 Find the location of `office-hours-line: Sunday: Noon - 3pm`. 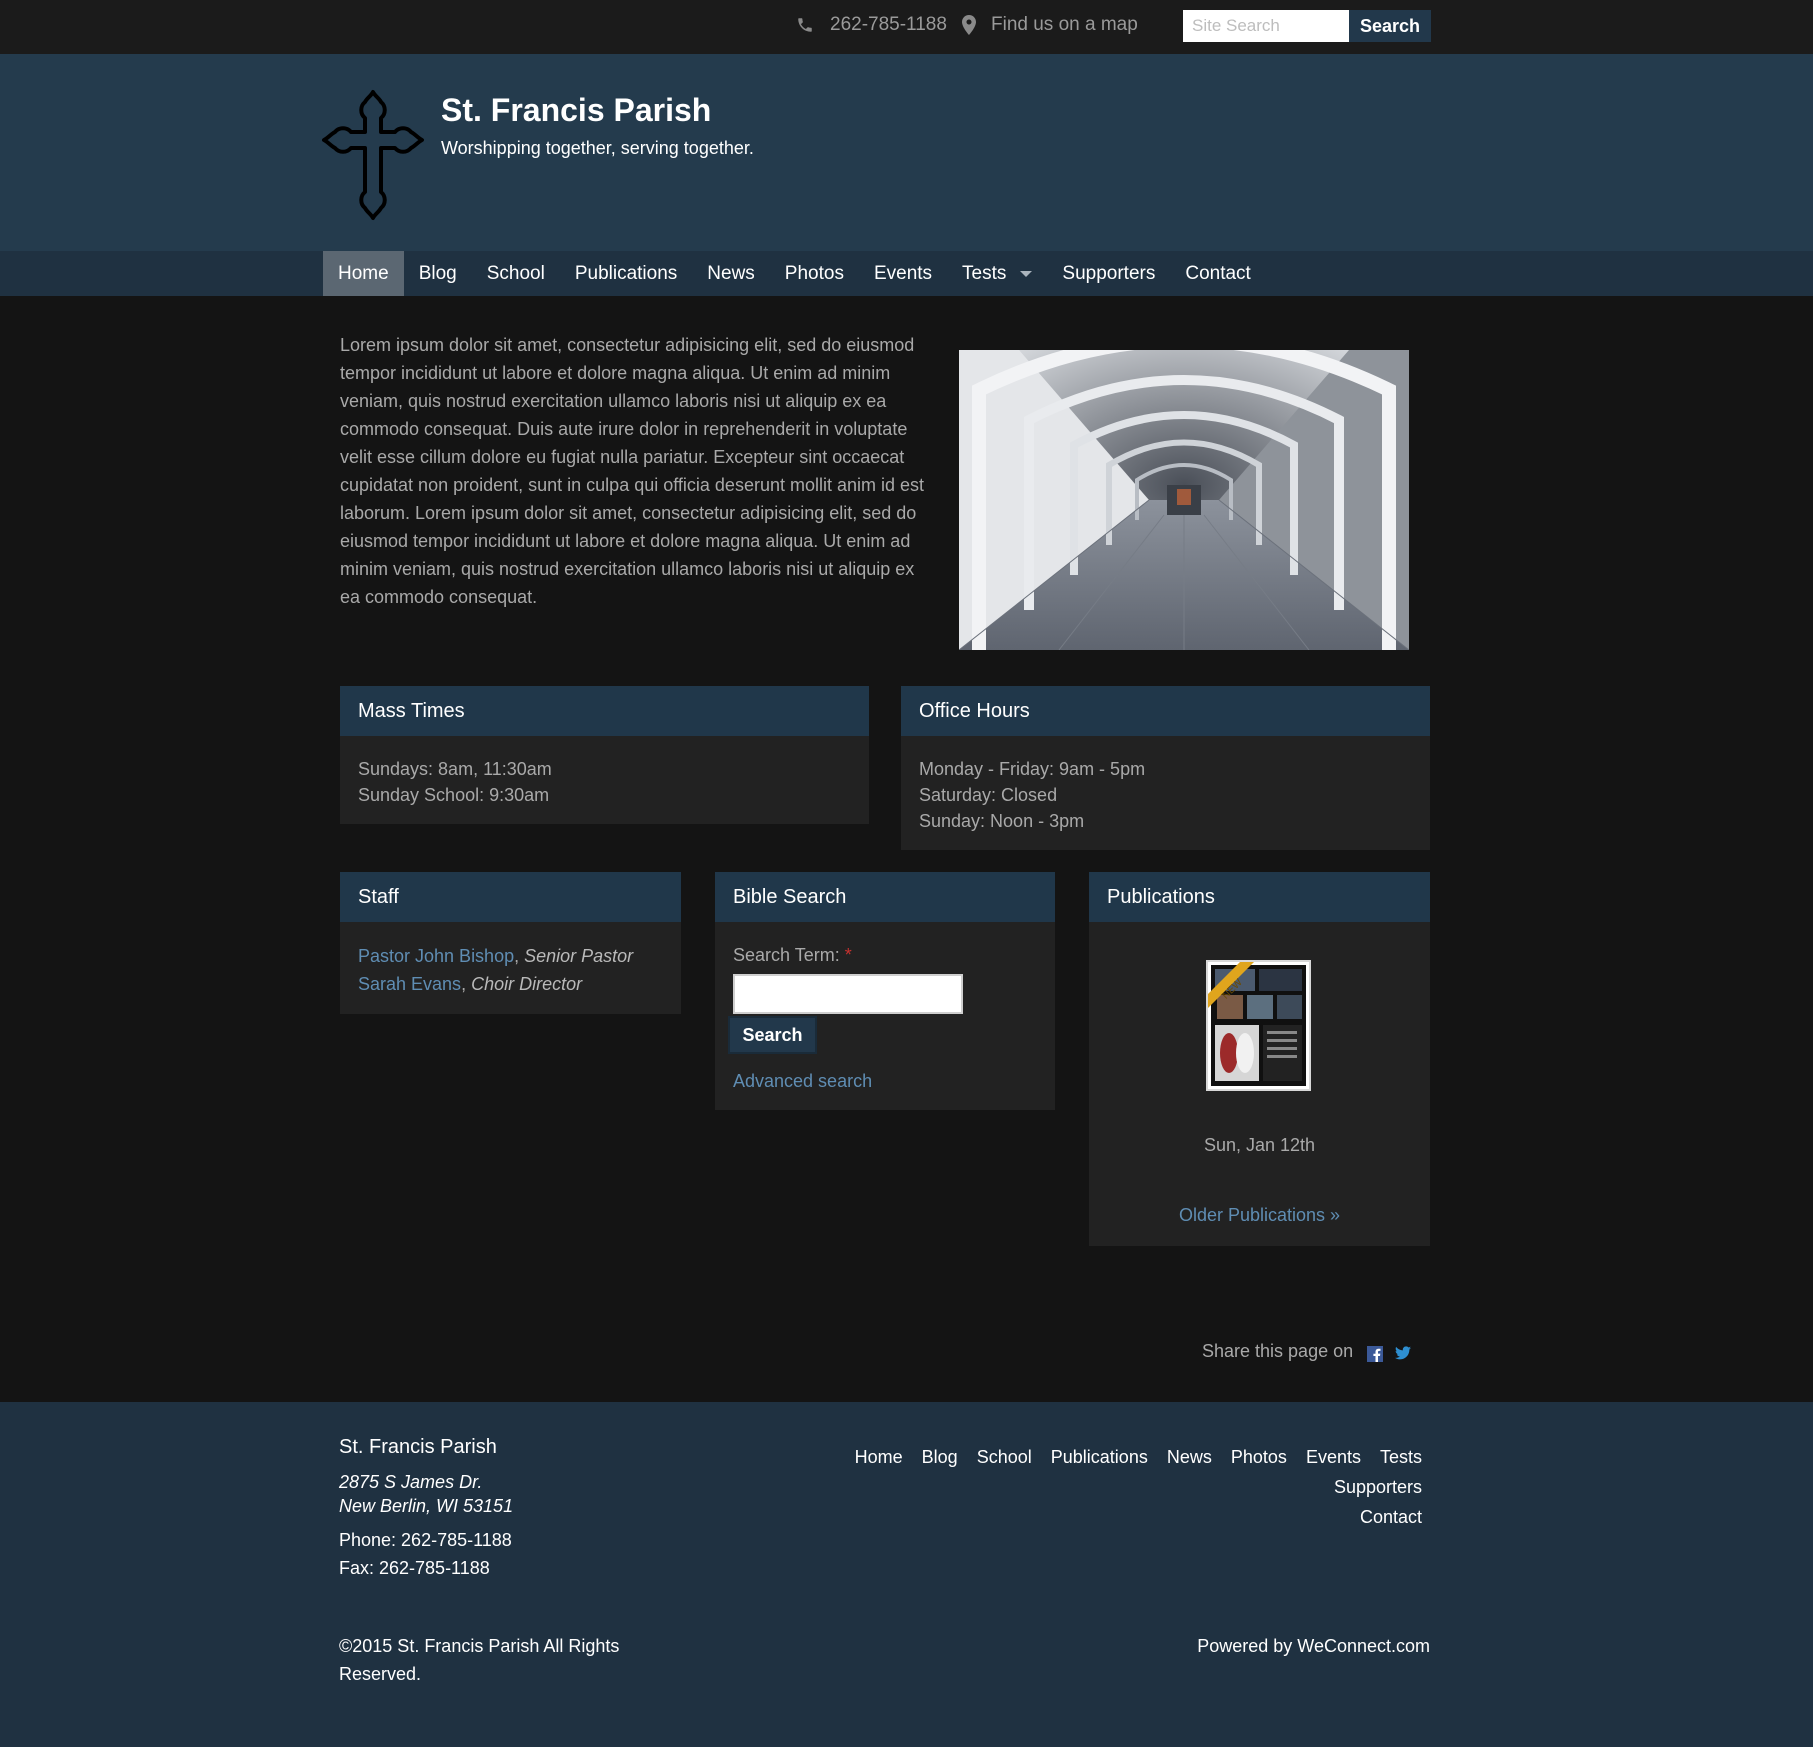

office-hours-line: Sunday: Noon - 3pm is located at coordinates (1002, 821).